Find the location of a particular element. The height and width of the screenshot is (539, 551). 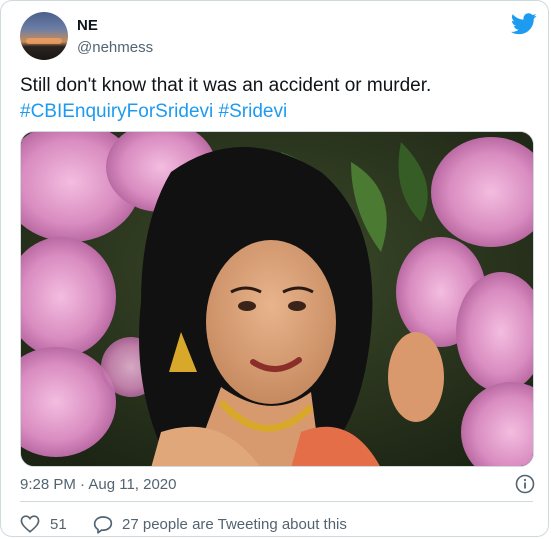

info-icon is located at coordinates (525, 484).